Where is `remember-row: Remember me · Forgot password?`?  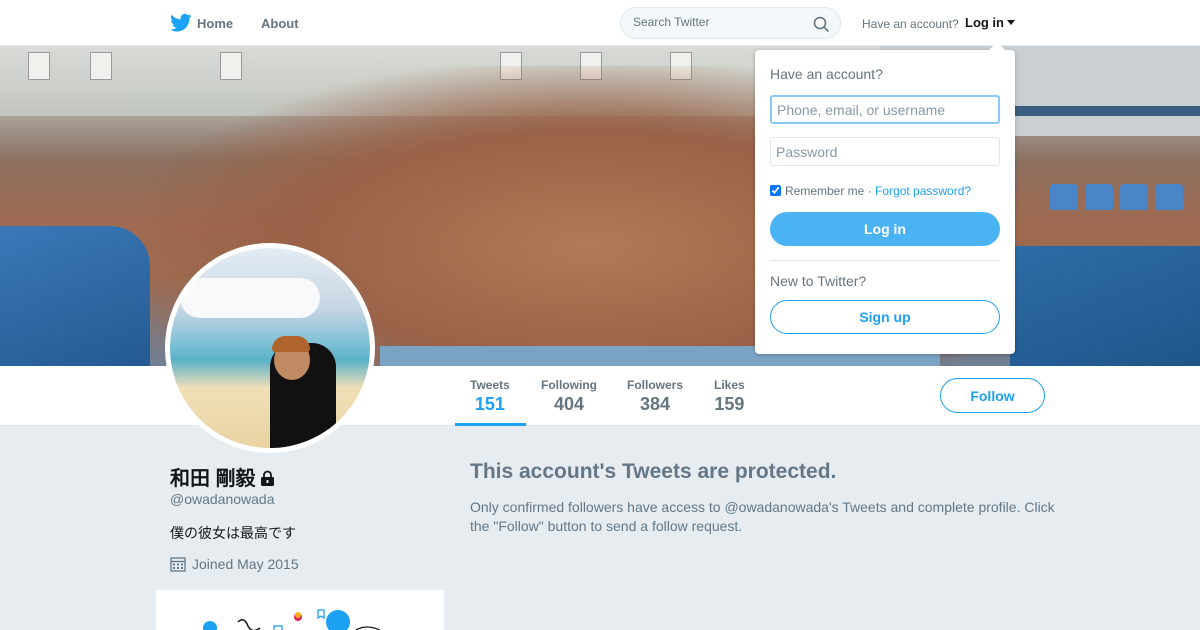 remember-row: Remember me · Forgot password? is located at coordinates (870, 191).